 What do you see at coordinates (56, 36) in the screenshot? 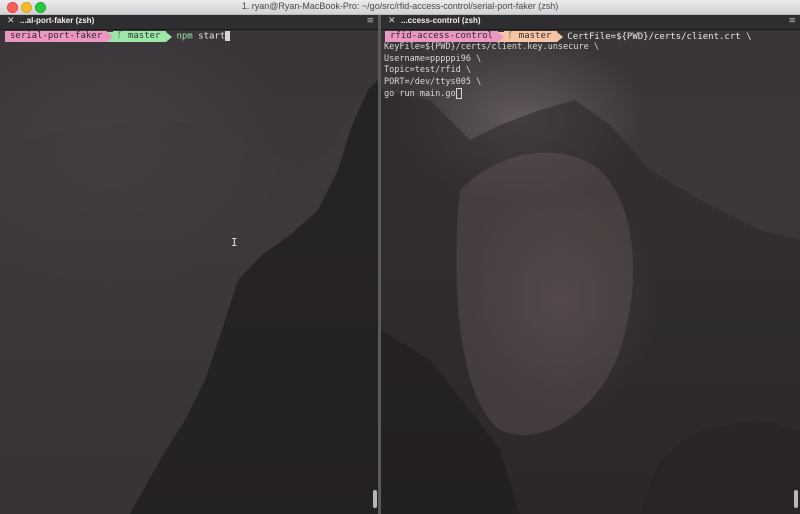
I see `prompt-directory-segment: serial-port-faker` at bounding box center [56, 36].